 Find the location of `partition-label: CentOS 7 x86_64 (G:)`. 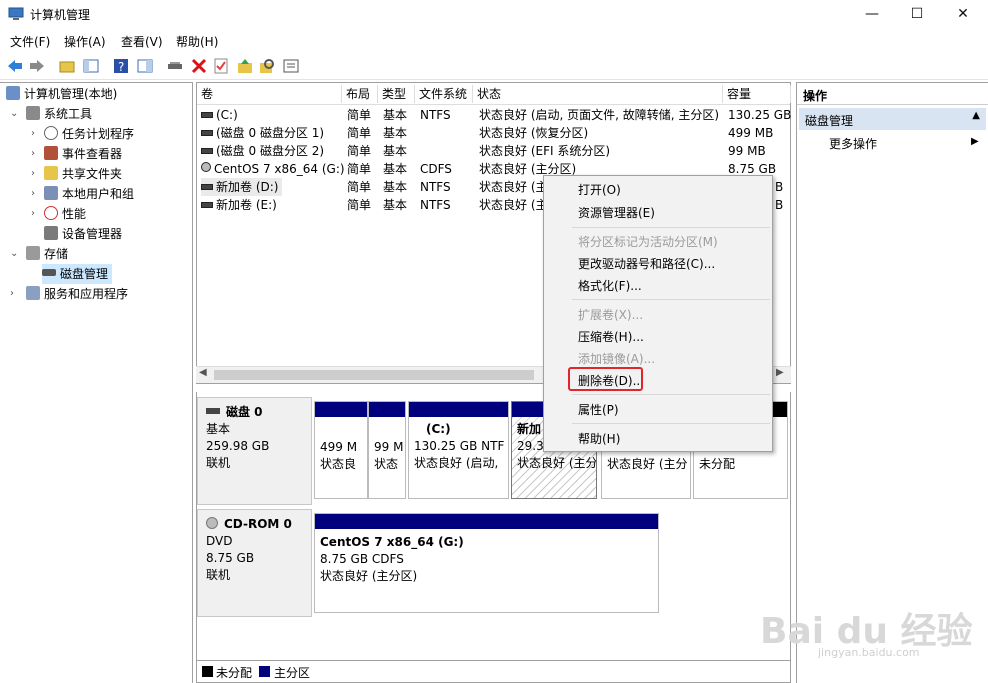

partition-label: CentOS 7 x86_64 (G:) is located at coordinates (392, 542).